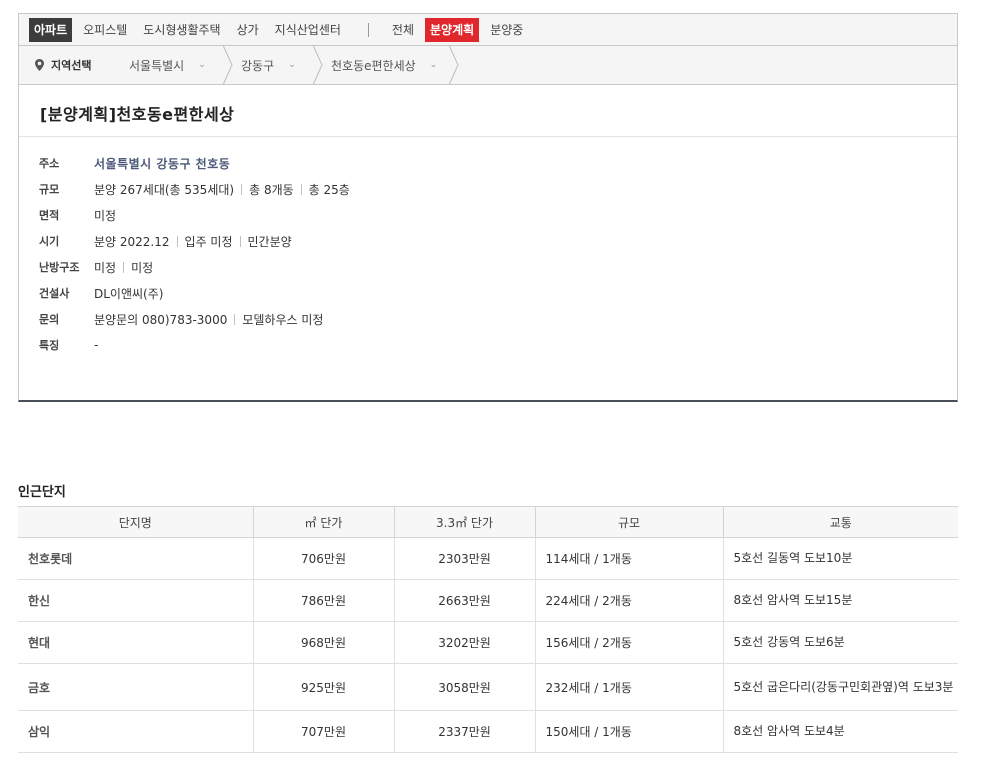 This screenshot has width=985, height=769. What do you see at coordinates (308, 30) in the screenshot?
I see `tab-knowledge-center: 지식산업센터` at bounding box center [308, 30].